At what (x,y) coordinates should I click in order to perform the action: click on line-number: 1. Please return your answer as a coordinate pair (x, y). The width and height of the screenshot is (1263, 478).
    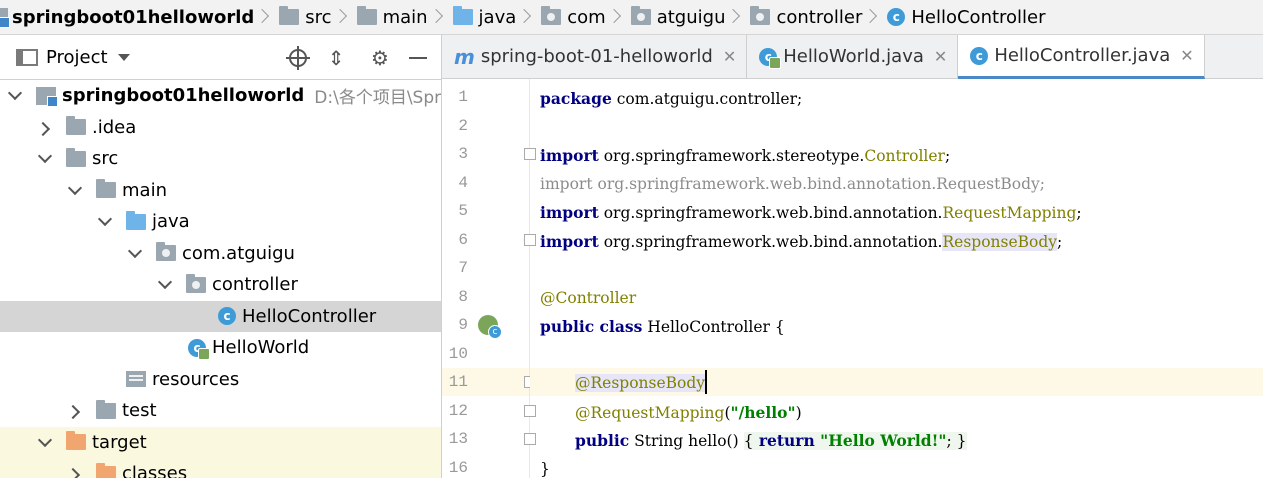
    Looking at the image, I should click on (463, 97).